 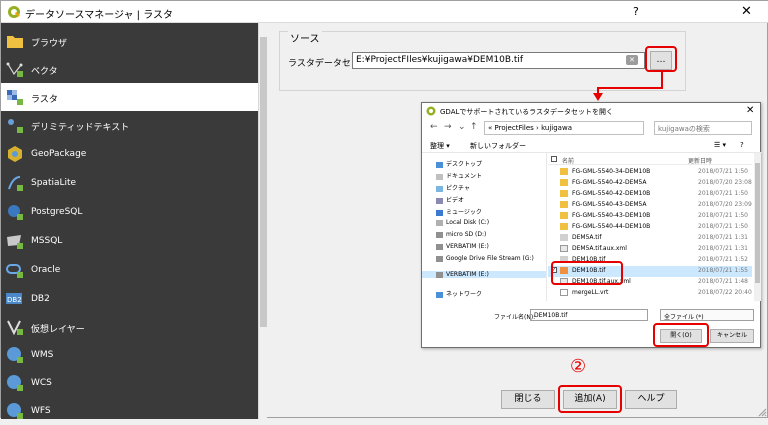 I want to click on cancel-button: キャンセル, so click(x=732, y=336).